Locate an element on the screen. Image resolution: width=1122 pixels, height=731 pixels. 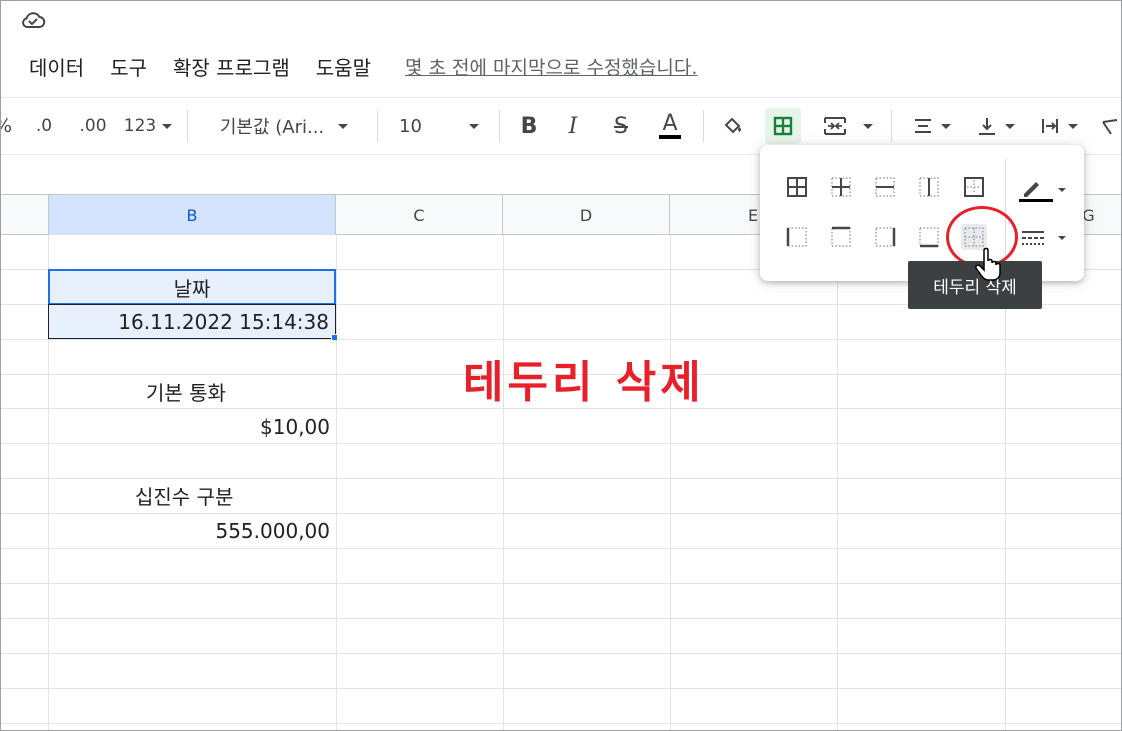
menu-extensions: 확장 프로그램 is located at coordinates (231, 66).